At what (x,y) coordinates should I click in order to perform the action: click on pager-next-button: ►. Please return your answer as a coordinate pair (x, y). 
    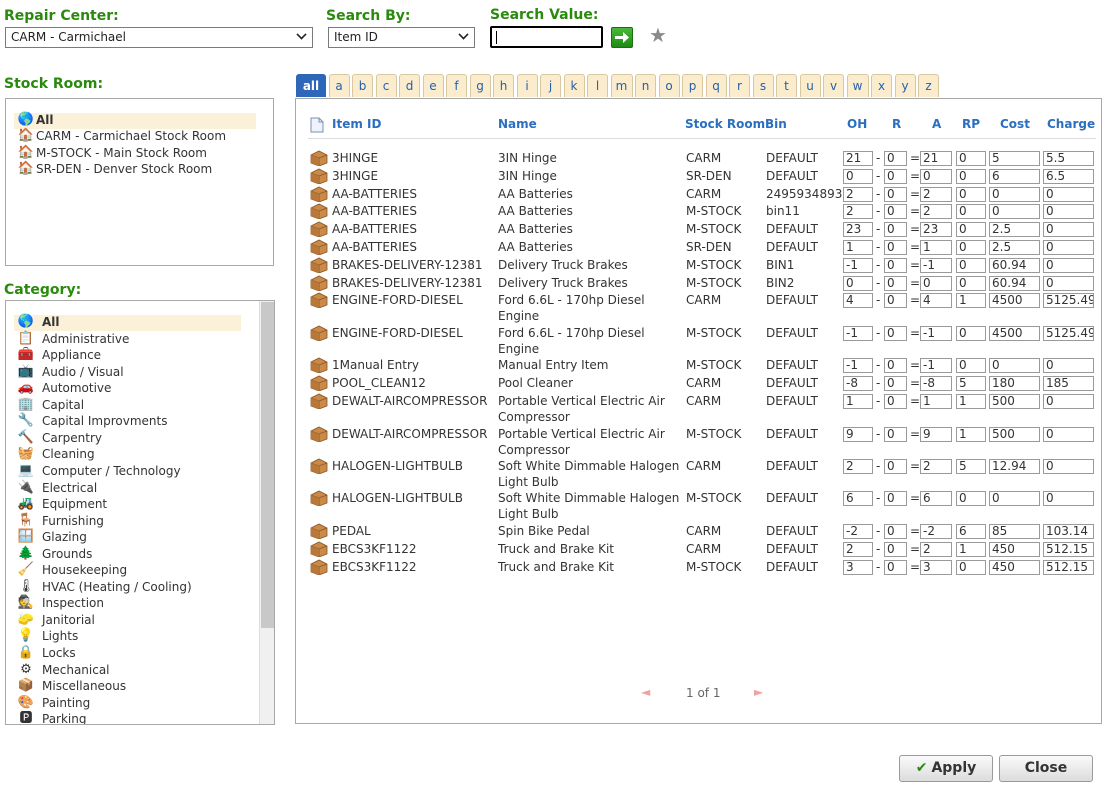
    Looking at the image, I should click on (758, 692).